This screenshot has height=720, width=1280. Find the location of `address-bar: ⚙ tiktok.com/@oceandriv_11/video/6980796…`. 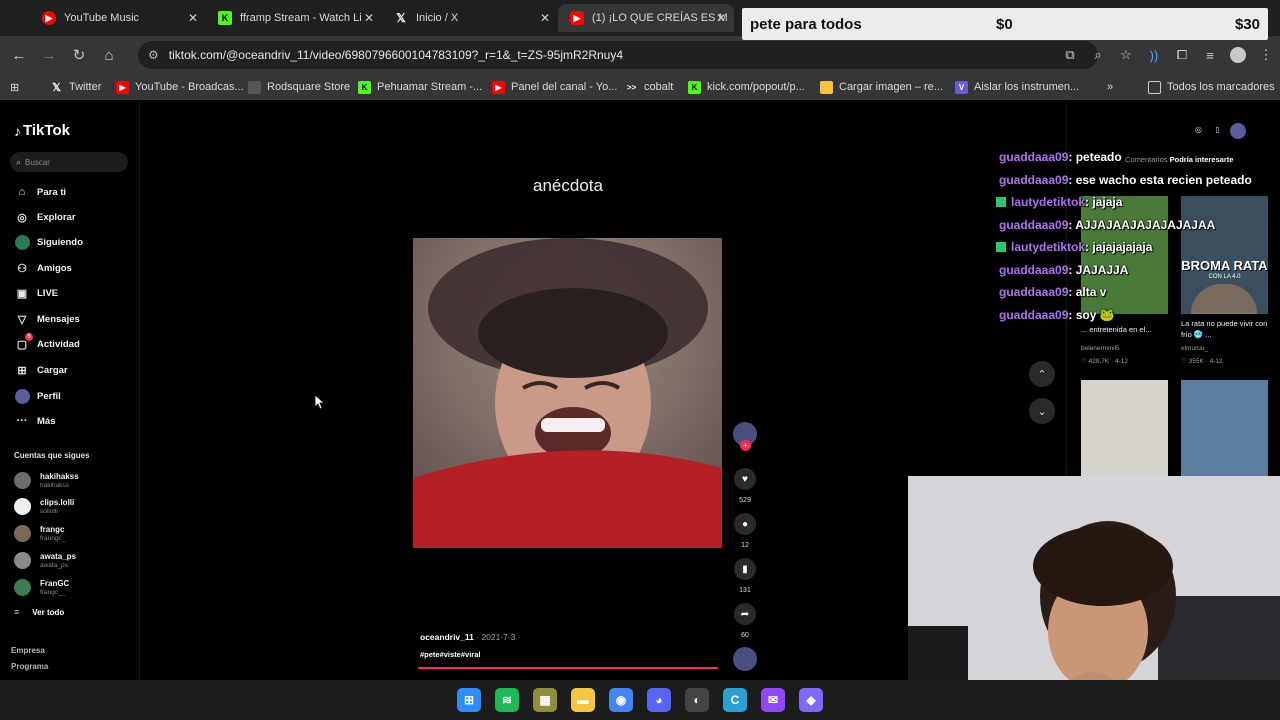

address-bar: ⚙ tiktok.com/@oceandriv_11/video/6980796… is located at coordinates (618, 55).